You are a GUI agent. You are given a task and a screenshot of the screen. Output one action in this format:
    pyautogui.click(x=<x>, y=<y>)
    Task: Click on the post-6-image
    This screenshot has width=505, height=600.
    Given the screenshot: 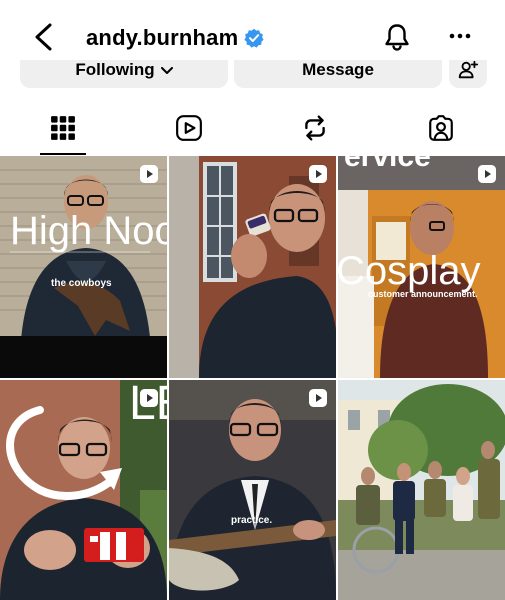 What is the action you would take?
    pyautogui.click(x=421, y=490)
    